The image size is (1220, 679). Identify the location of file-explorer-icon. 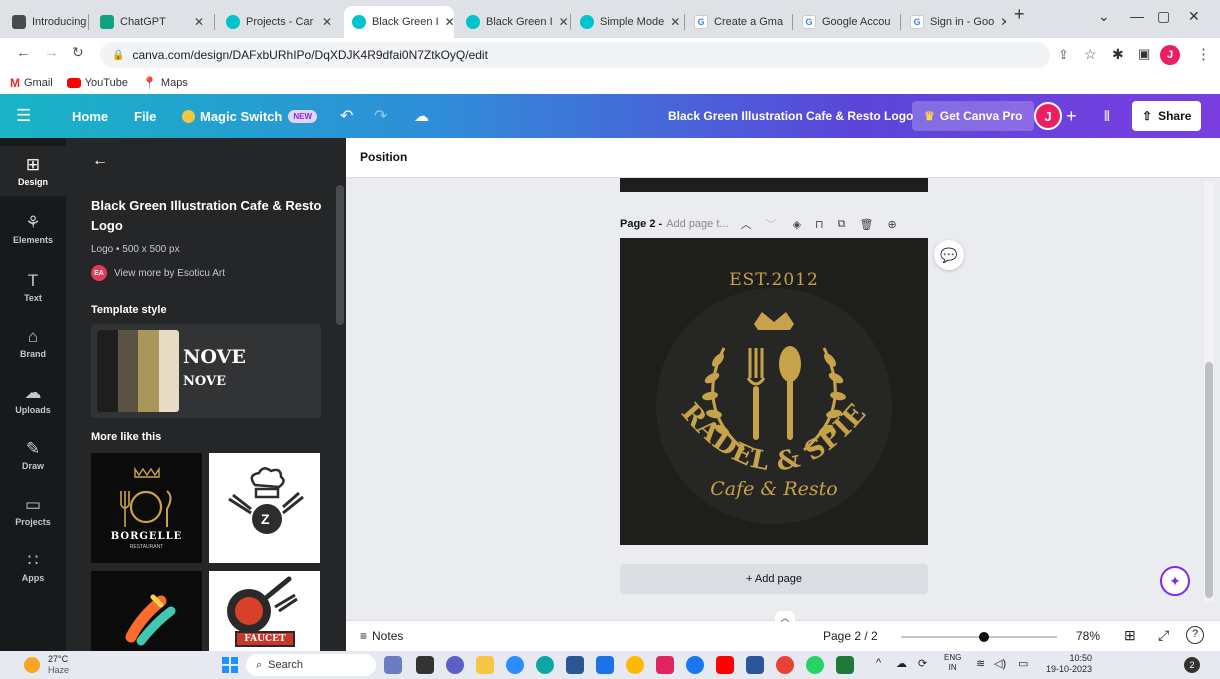
(485, 665).